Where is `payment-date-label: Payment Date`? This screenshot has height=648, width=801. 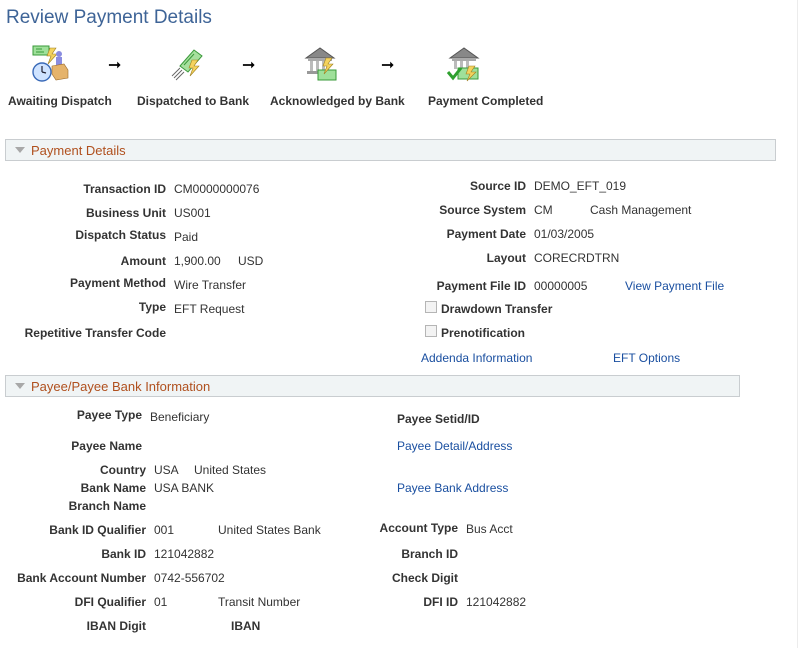 payment-date-label: Payment Date is located at coordinates (486, 234).